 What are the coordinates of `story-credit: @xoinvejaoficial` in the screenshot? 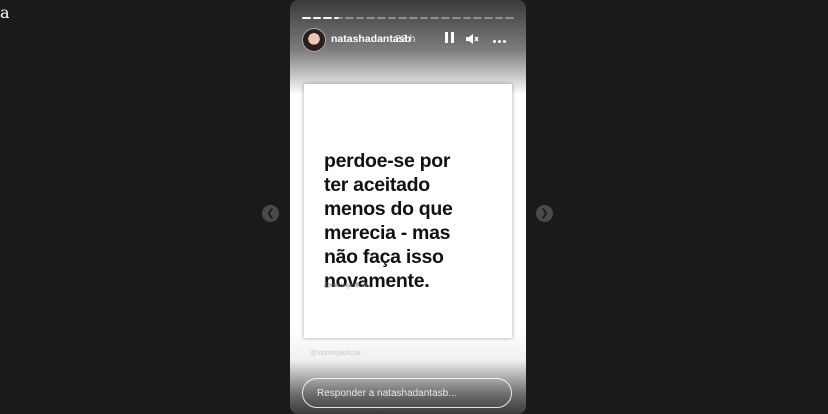 It's located at (346, 286).